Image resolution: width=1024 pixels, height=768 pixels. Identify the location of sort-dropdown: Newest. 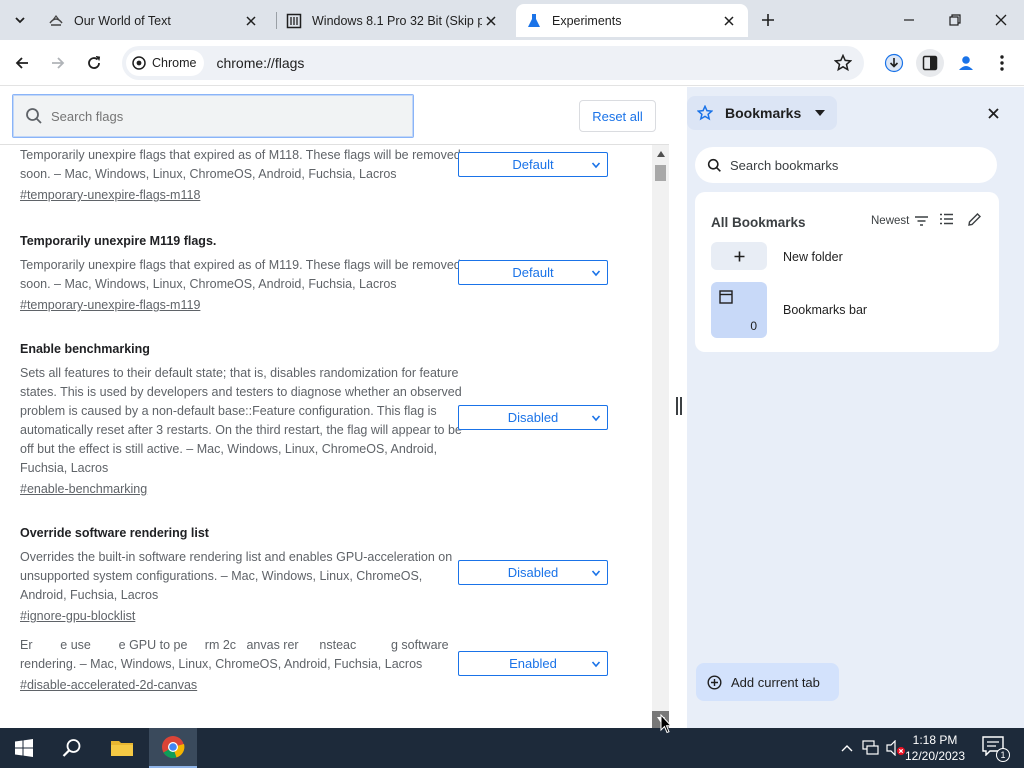
(900, 221).